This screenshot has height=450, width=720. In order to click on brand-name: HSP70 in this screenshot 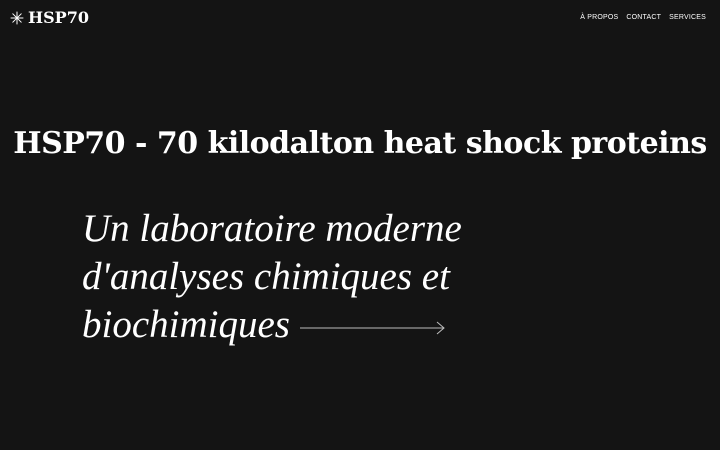, I will do `click(58, 17)`.